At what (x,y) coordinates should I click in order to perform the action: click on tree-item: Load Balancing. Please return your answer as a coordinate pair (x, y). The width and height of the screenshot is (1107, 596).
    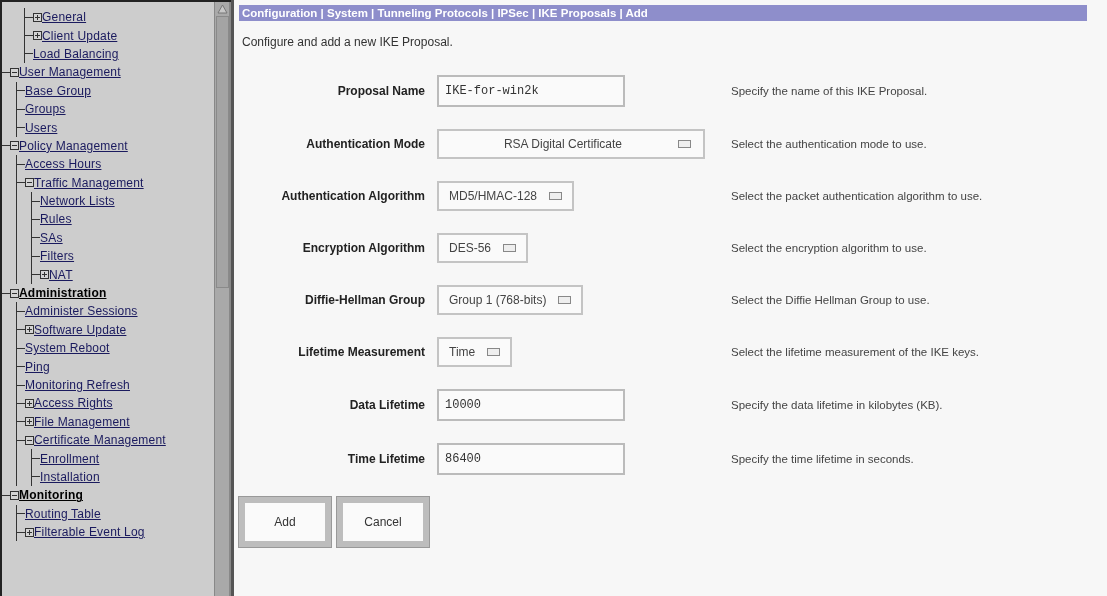
    Looking at the image, I should click on (76, 53).